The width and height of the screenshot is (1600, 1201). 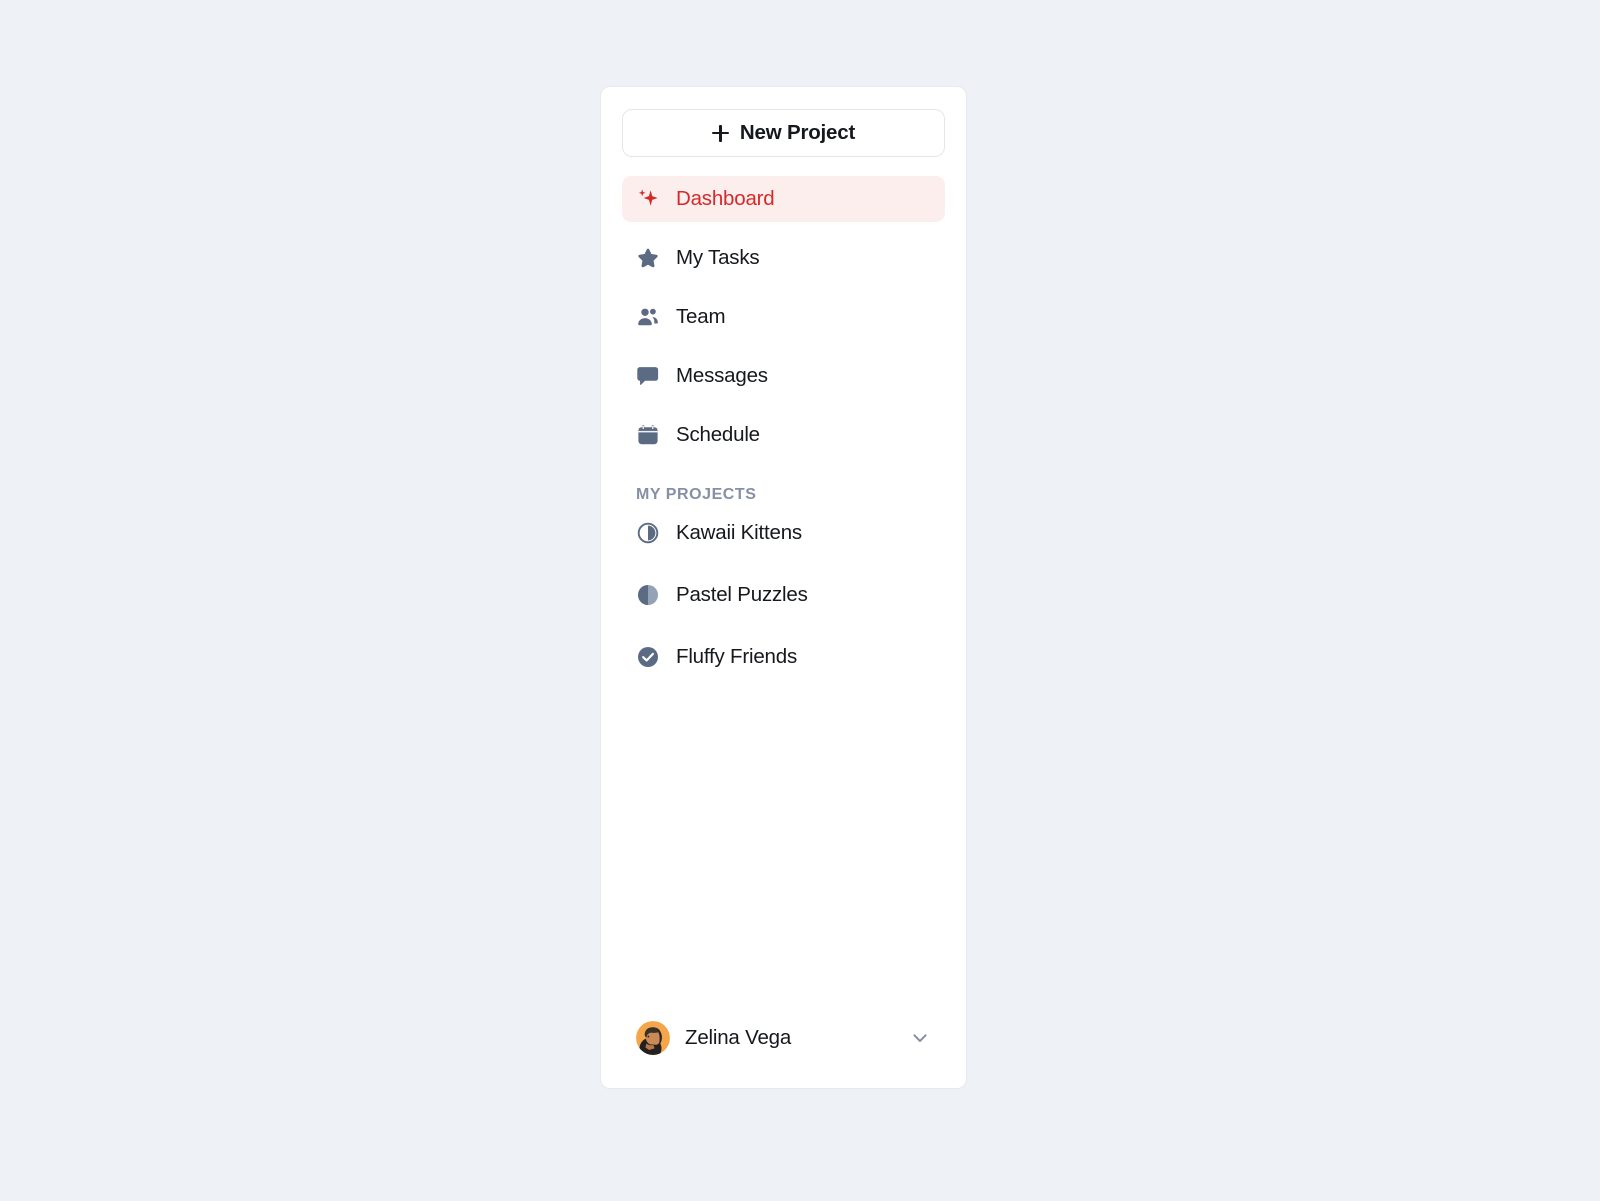 What do you see at coordinates (920, 1038) in the screenshot?
I see `chevron-down-icon` at bounding box center [920, 1038].